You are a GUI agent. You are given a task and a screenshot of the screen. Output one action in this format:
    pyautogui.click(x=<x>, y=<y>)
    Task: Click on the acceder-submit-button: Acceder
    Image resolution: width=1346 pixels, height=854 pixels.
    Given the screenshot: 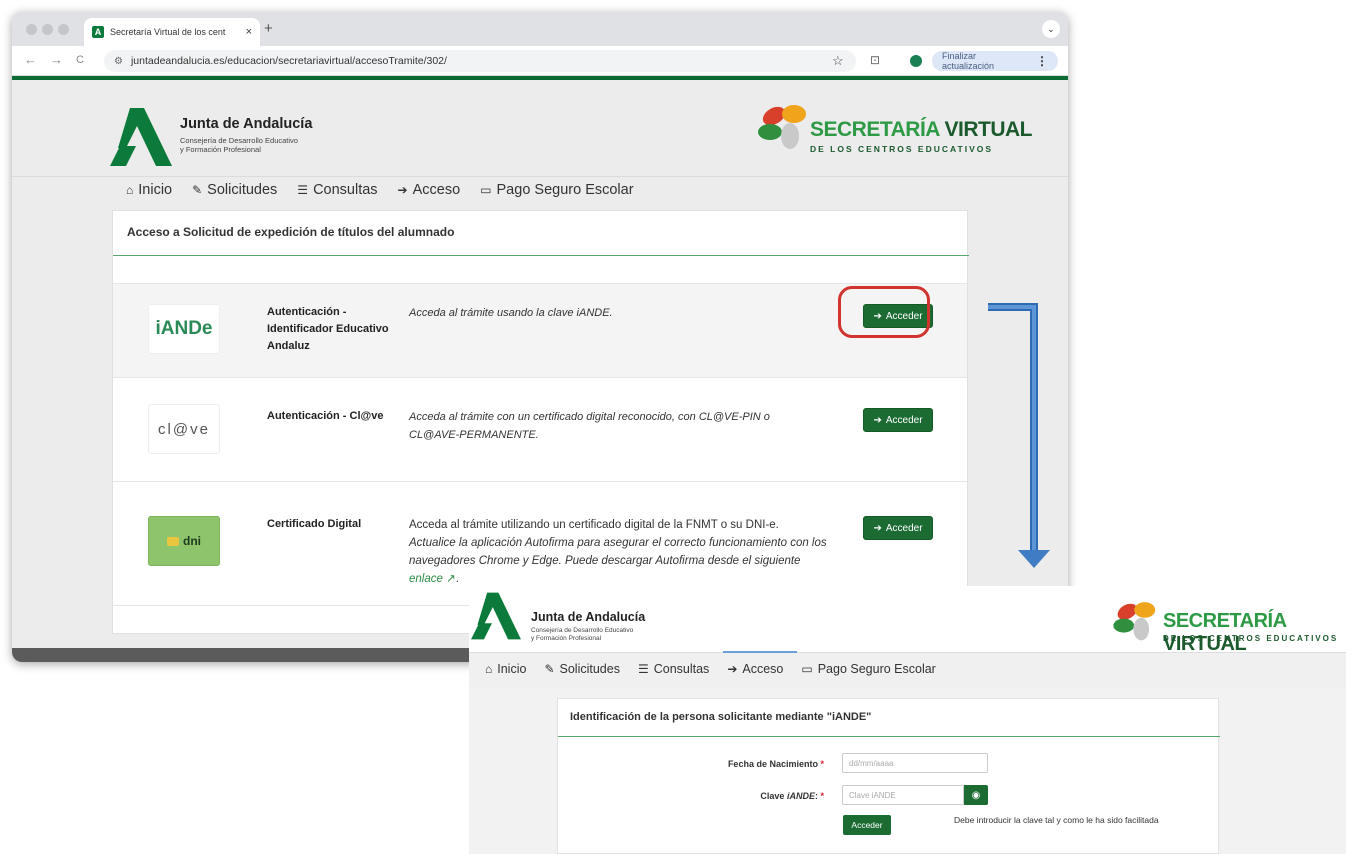 What is the action you would take?
    pyautogui.click(x=867, y=825)
    